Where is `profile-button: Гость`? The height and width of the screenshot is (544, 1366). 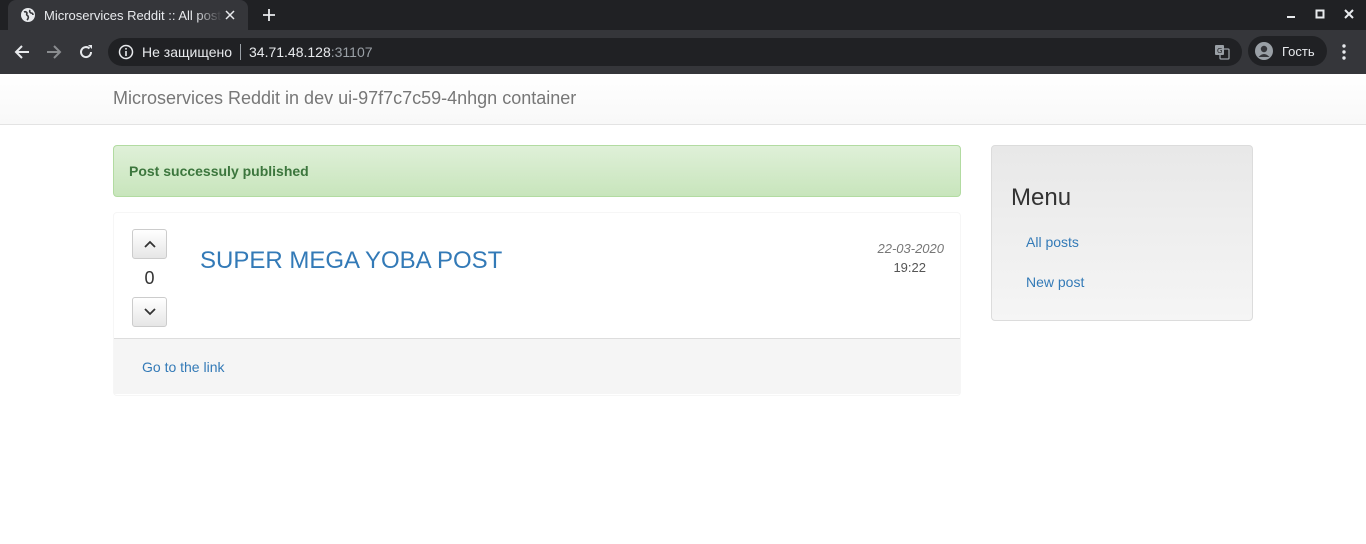
profile-button: Гость is located at coordinates (1287, 51).